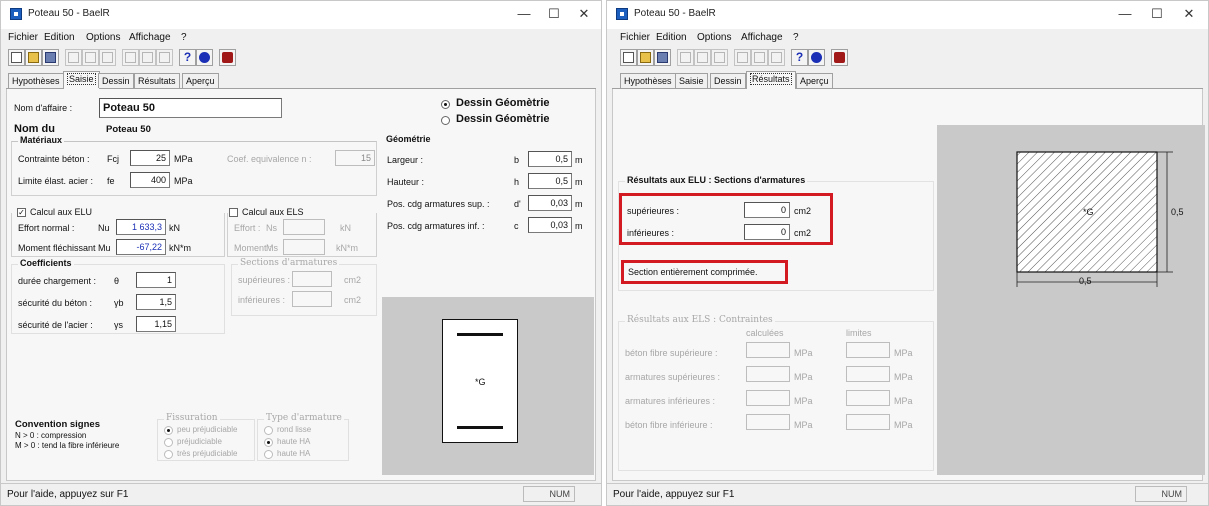  I want to click on sections-inf-input, so click(312, 299).